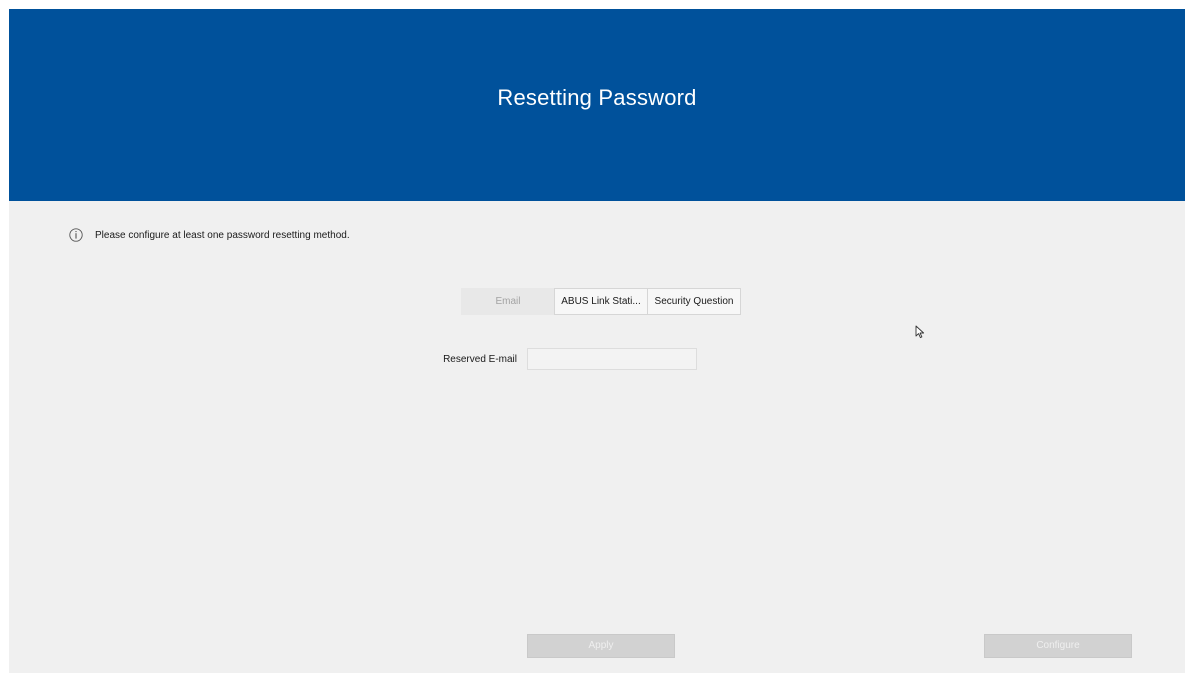 The height and width of the screenshot is (676, 1193). I want to click on info-icon, so click(76, 235).